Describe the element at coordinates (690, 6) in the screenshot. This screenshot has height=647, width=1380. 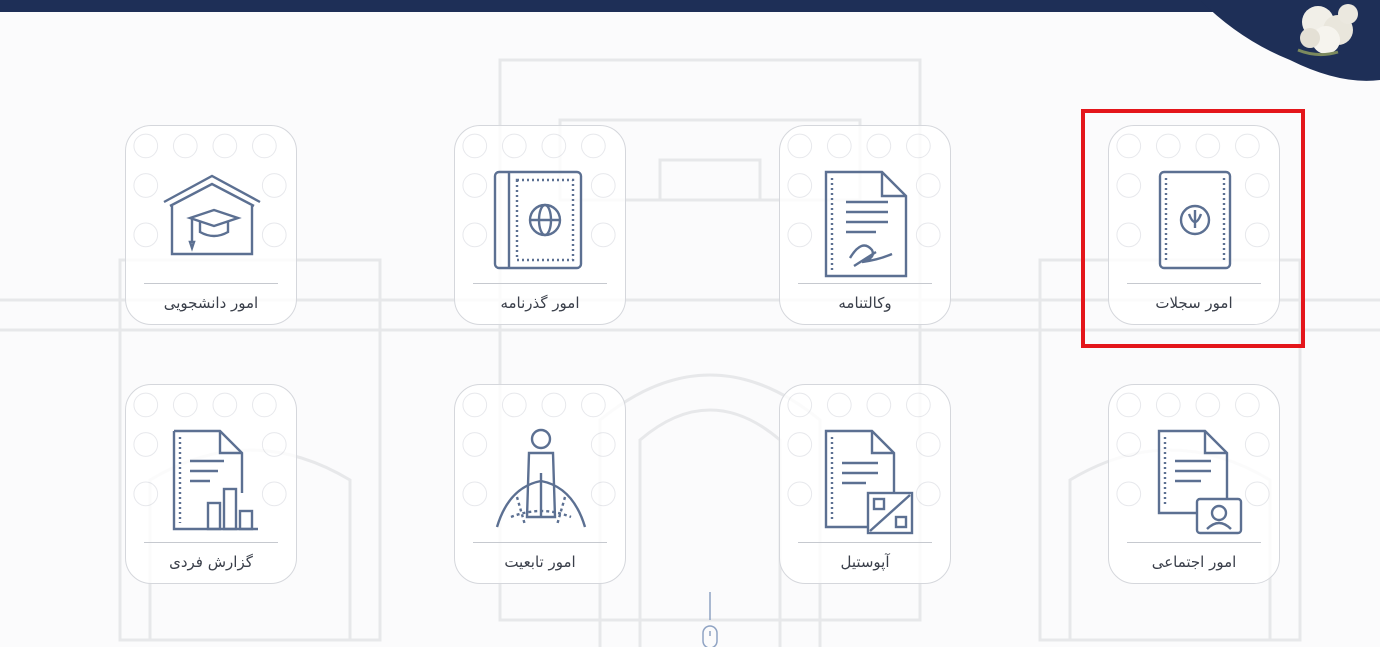
I see `top-header-bar` at that location.